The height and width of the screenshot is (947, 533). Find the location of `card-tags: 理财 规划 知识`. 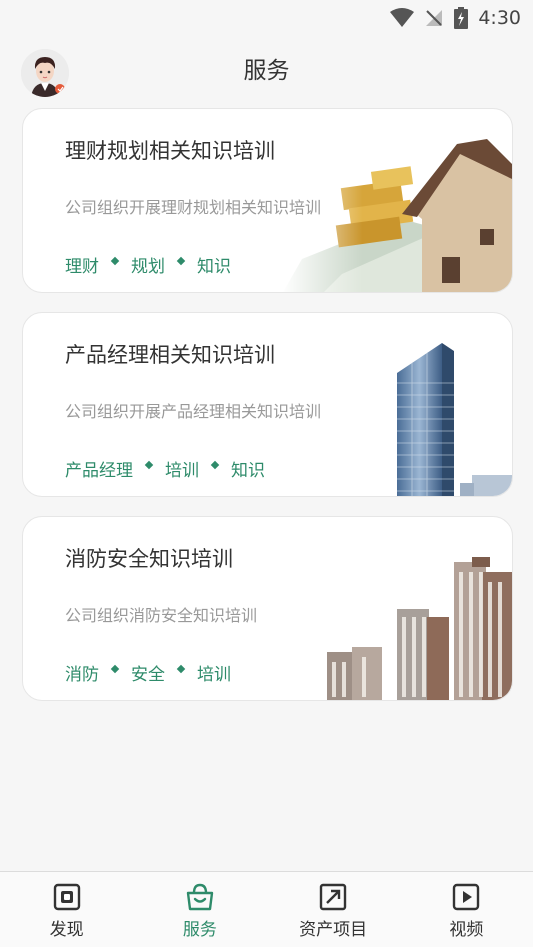

card-tags: 理财 规划 知识 is located at coordinates (148, 264).